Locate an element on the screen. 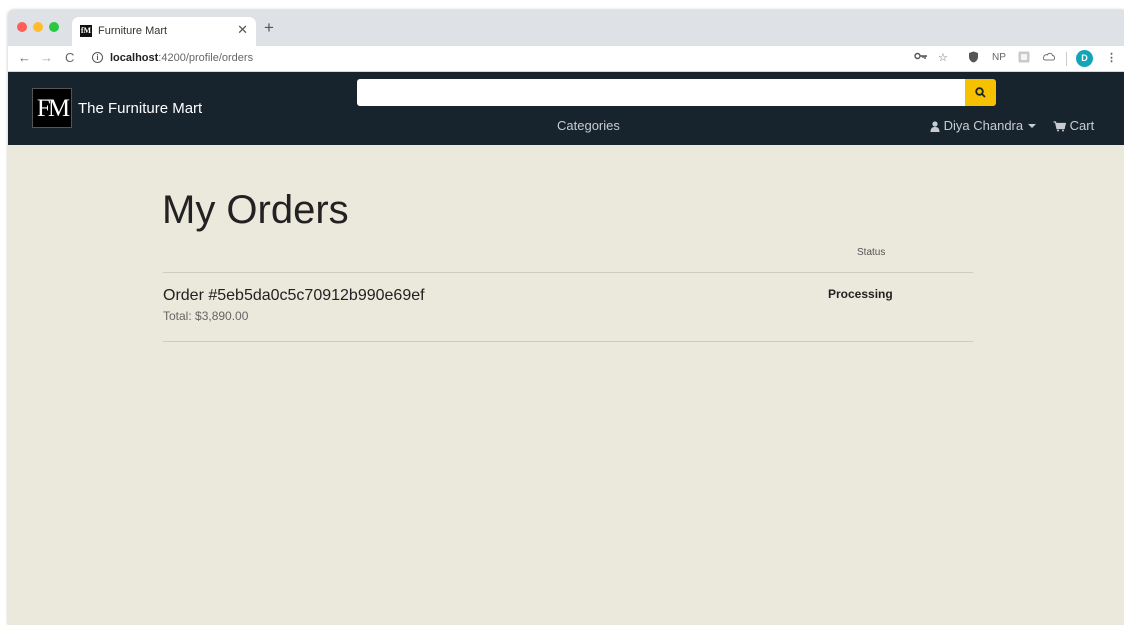 The width and height of the screenshot is (1124, 625). cloud-extension-icon is located at coordinates (1049, 58).